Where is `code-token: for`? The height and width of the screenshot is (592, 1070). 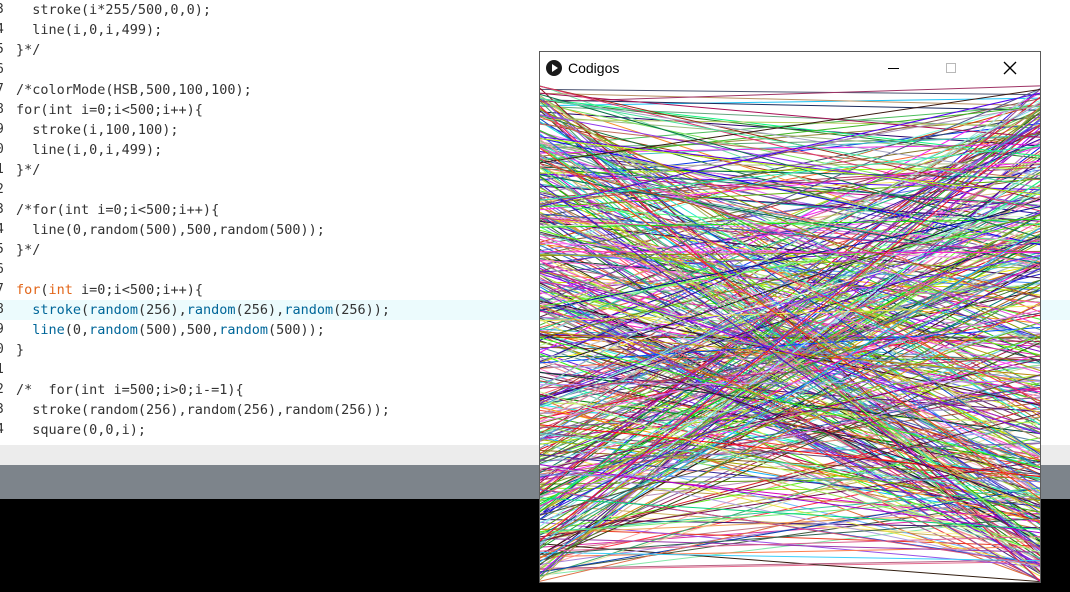 code-token: for is located at coordinates (28, 290).